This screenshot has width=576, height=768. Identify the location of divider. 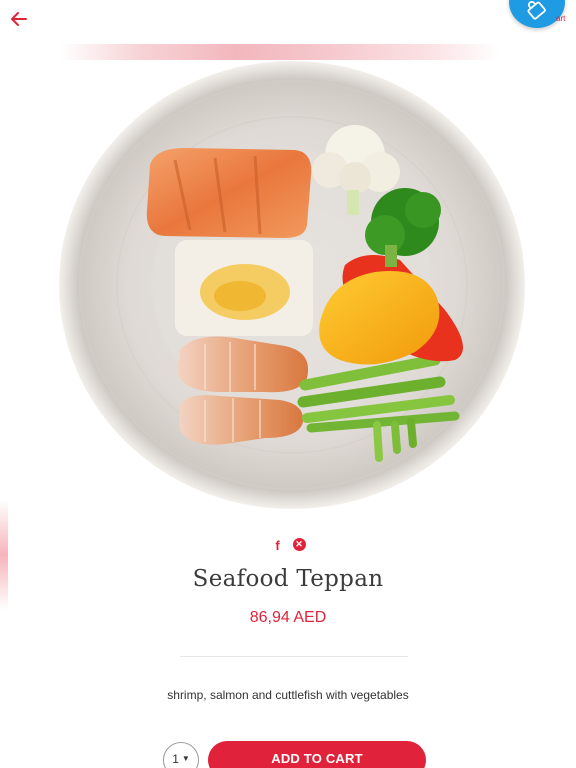
(294, 656).